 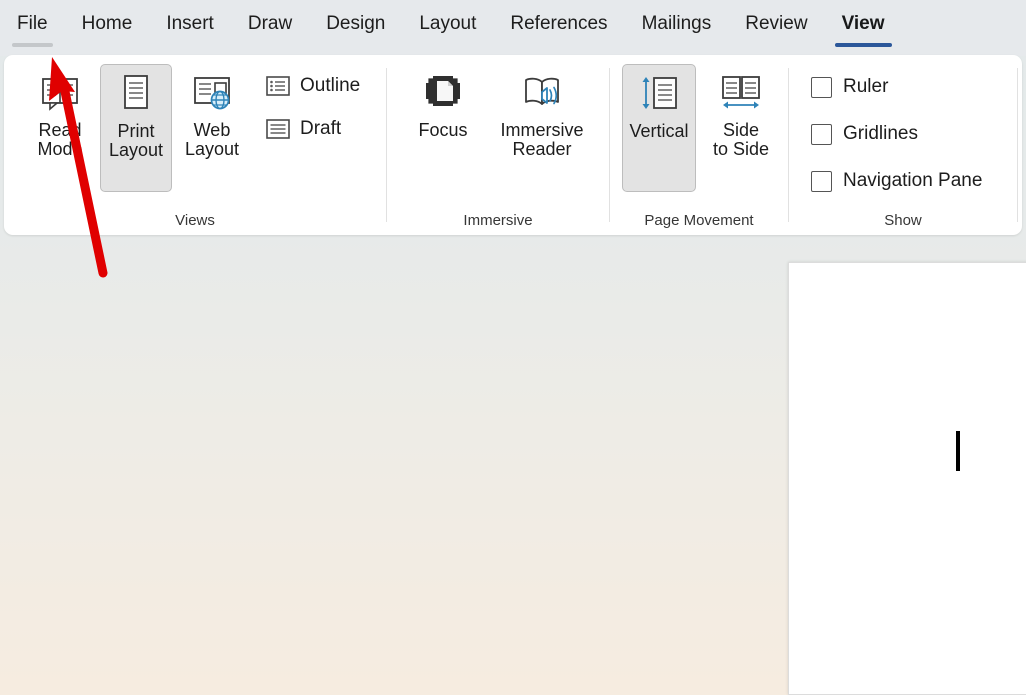 I want to click on ruler-label: Ruler, so click(x=866, y=86).